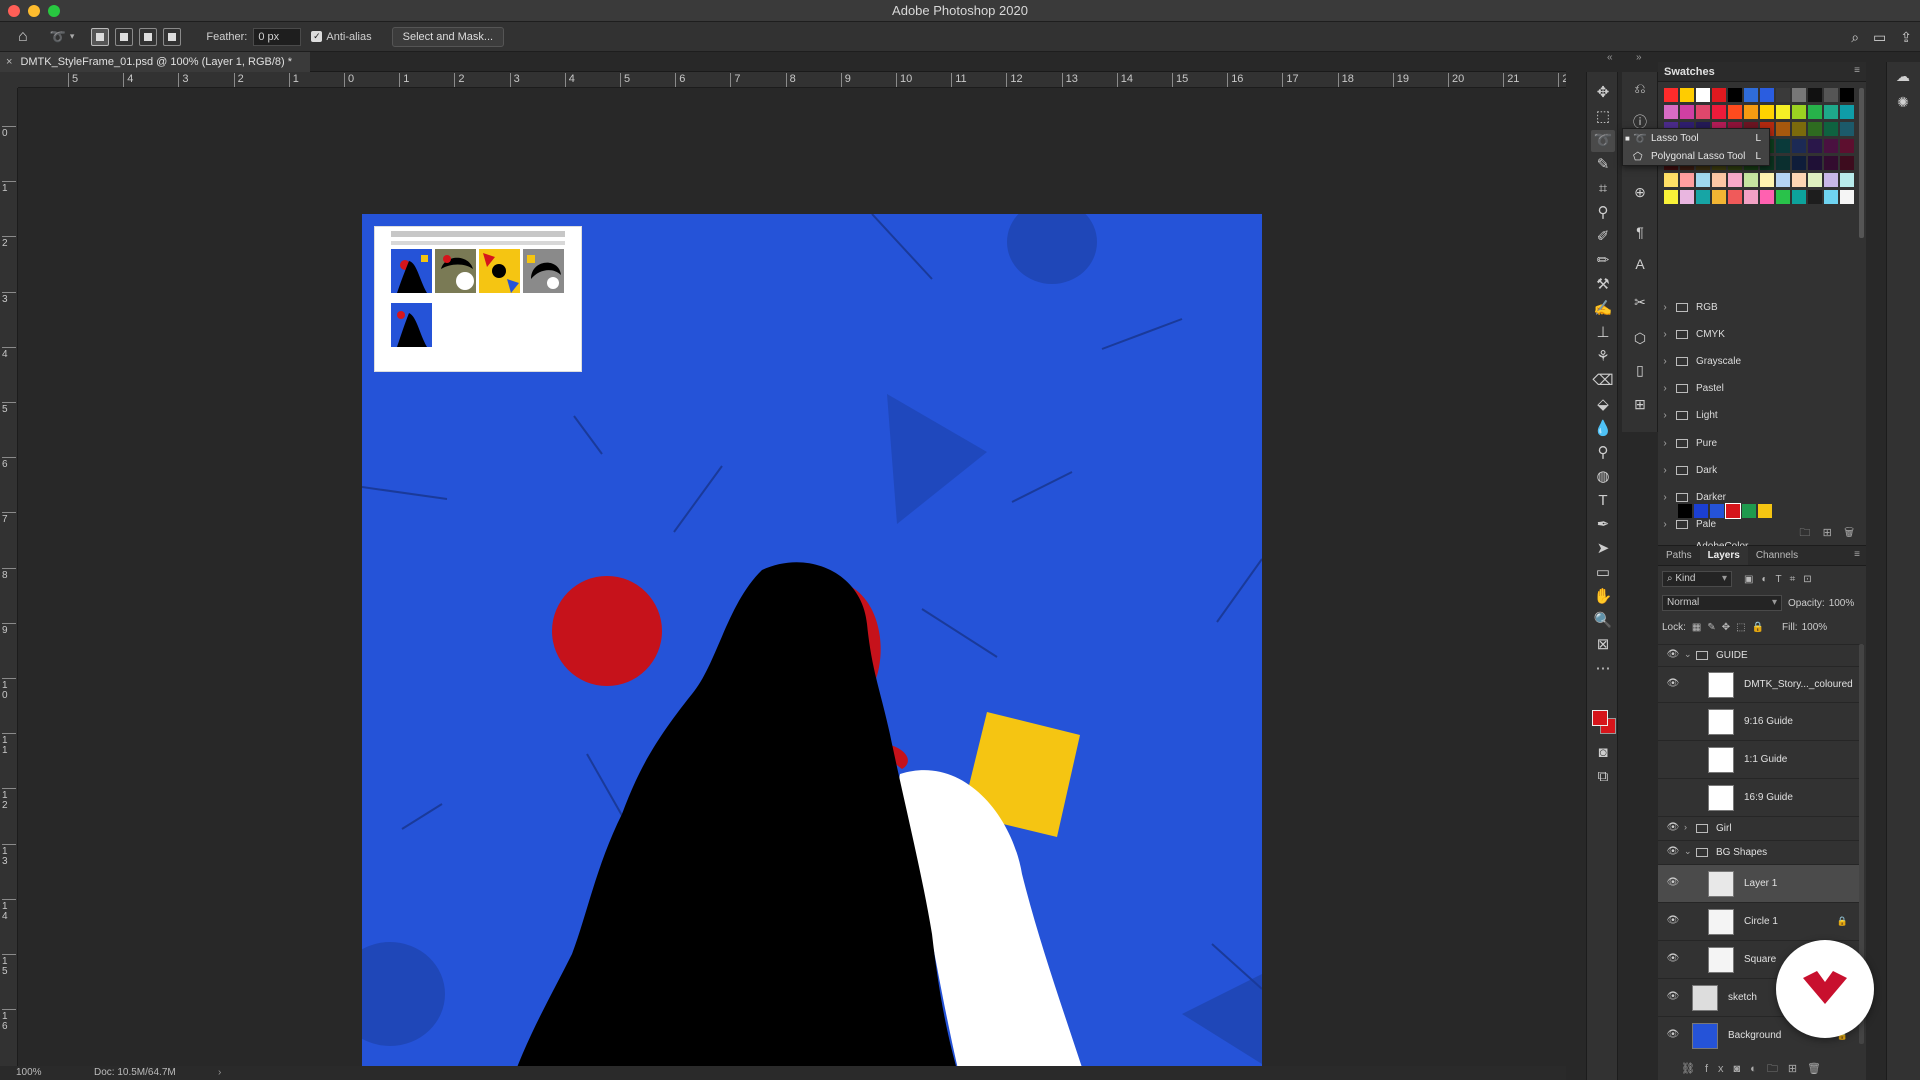  I want to click on fx-icon: fx, so click(1719, 1069).